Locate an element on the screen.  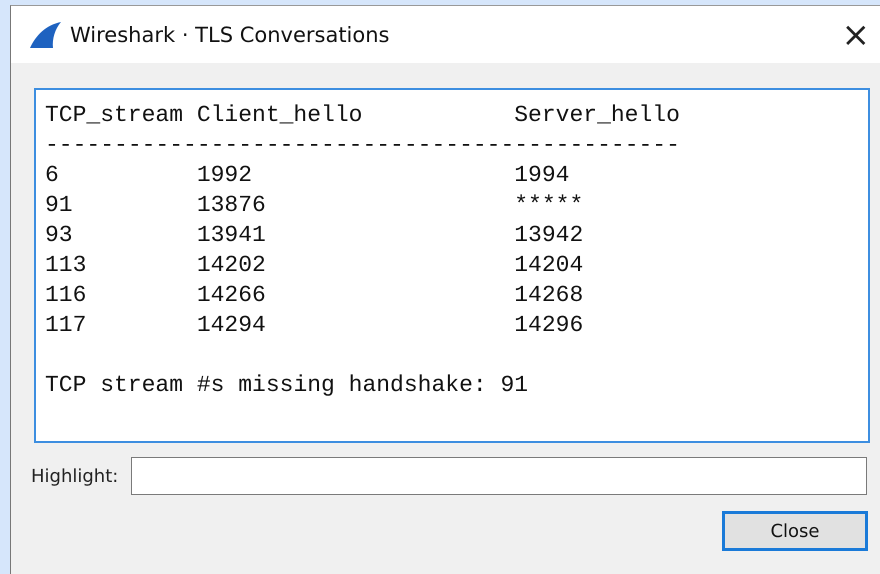
shark-fin-icon is located at coordinates (45, 34).